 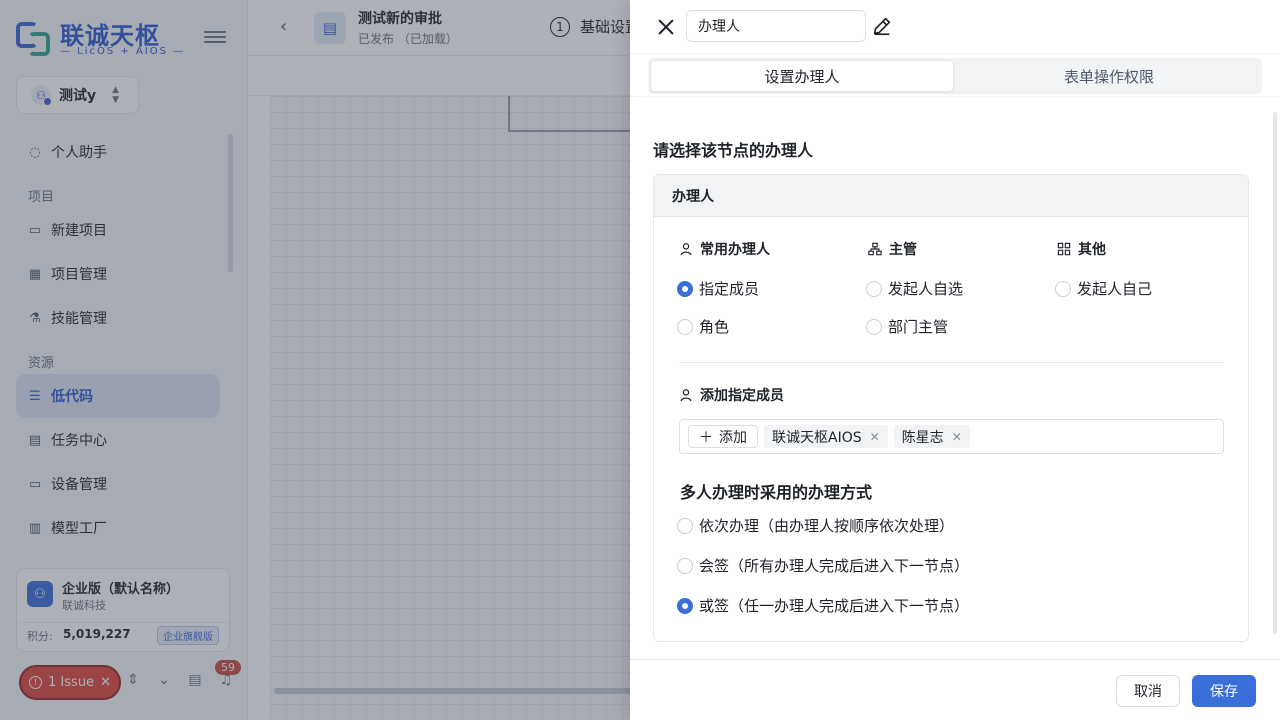 I want to click on edit-pencil-icon, so click(x=882, y=26).